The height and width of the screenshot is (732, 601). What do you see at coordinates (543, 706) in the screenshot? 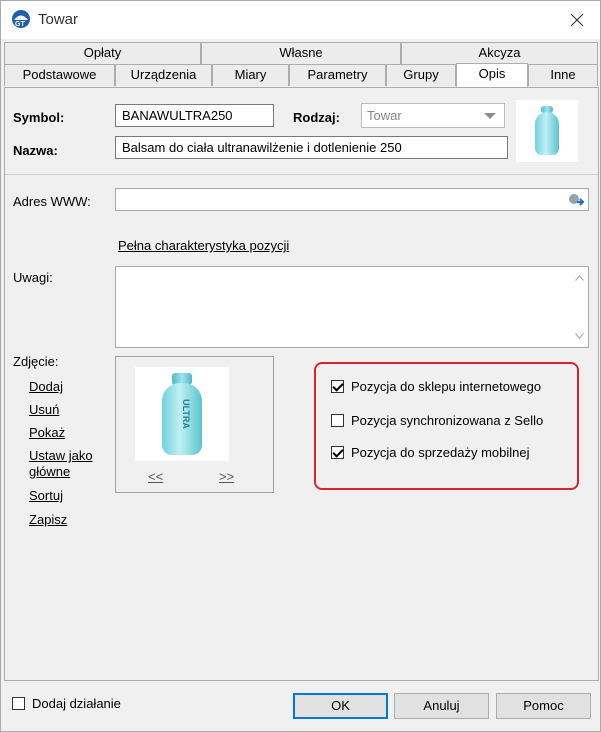
I see `help-button: Pomoc` at bounding box center [543, 706].